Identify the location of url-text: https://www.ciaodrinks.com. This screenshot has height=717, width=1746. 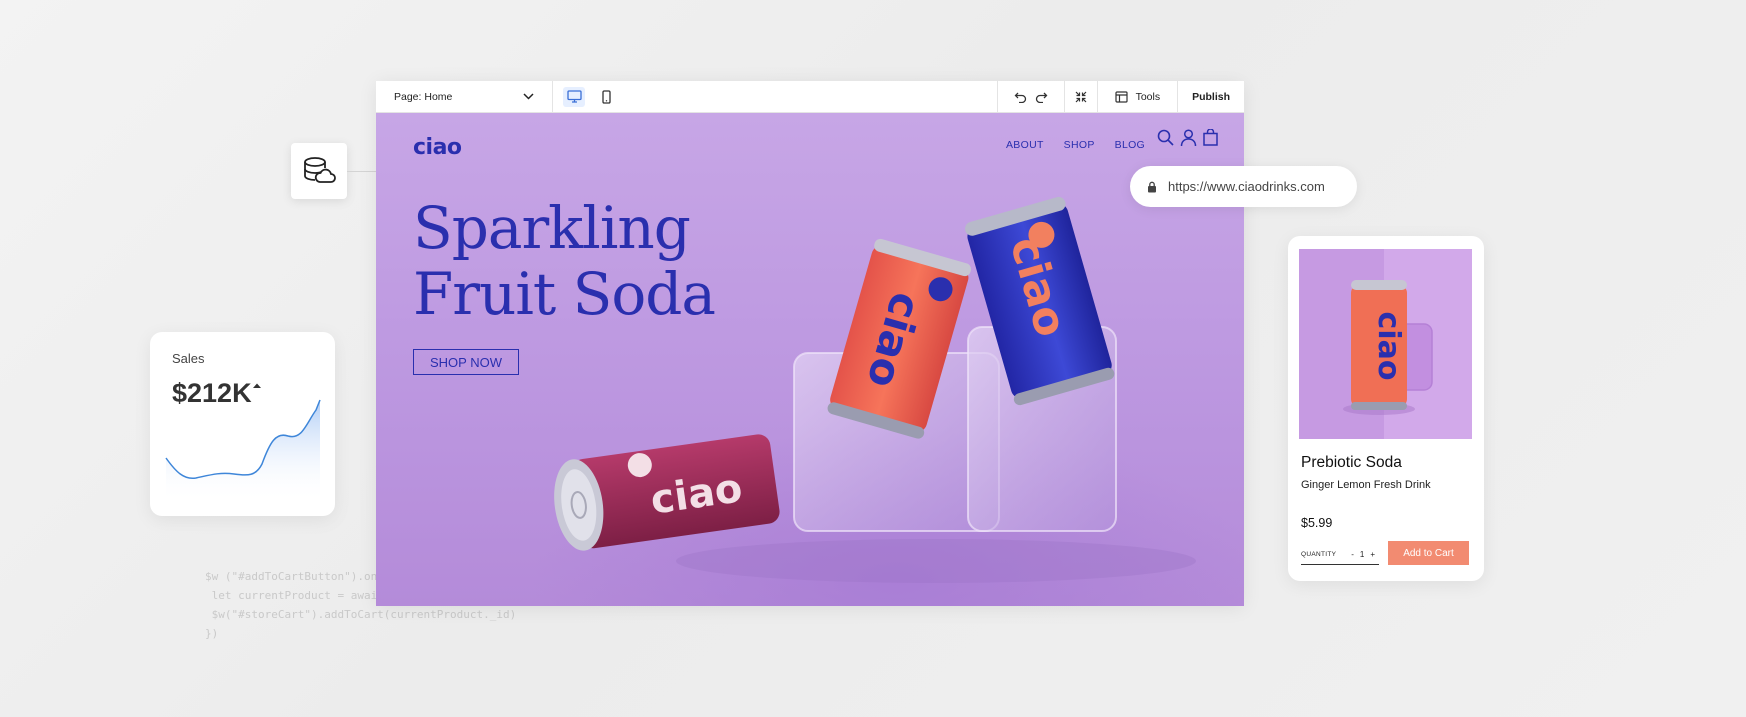
(1246, 186).